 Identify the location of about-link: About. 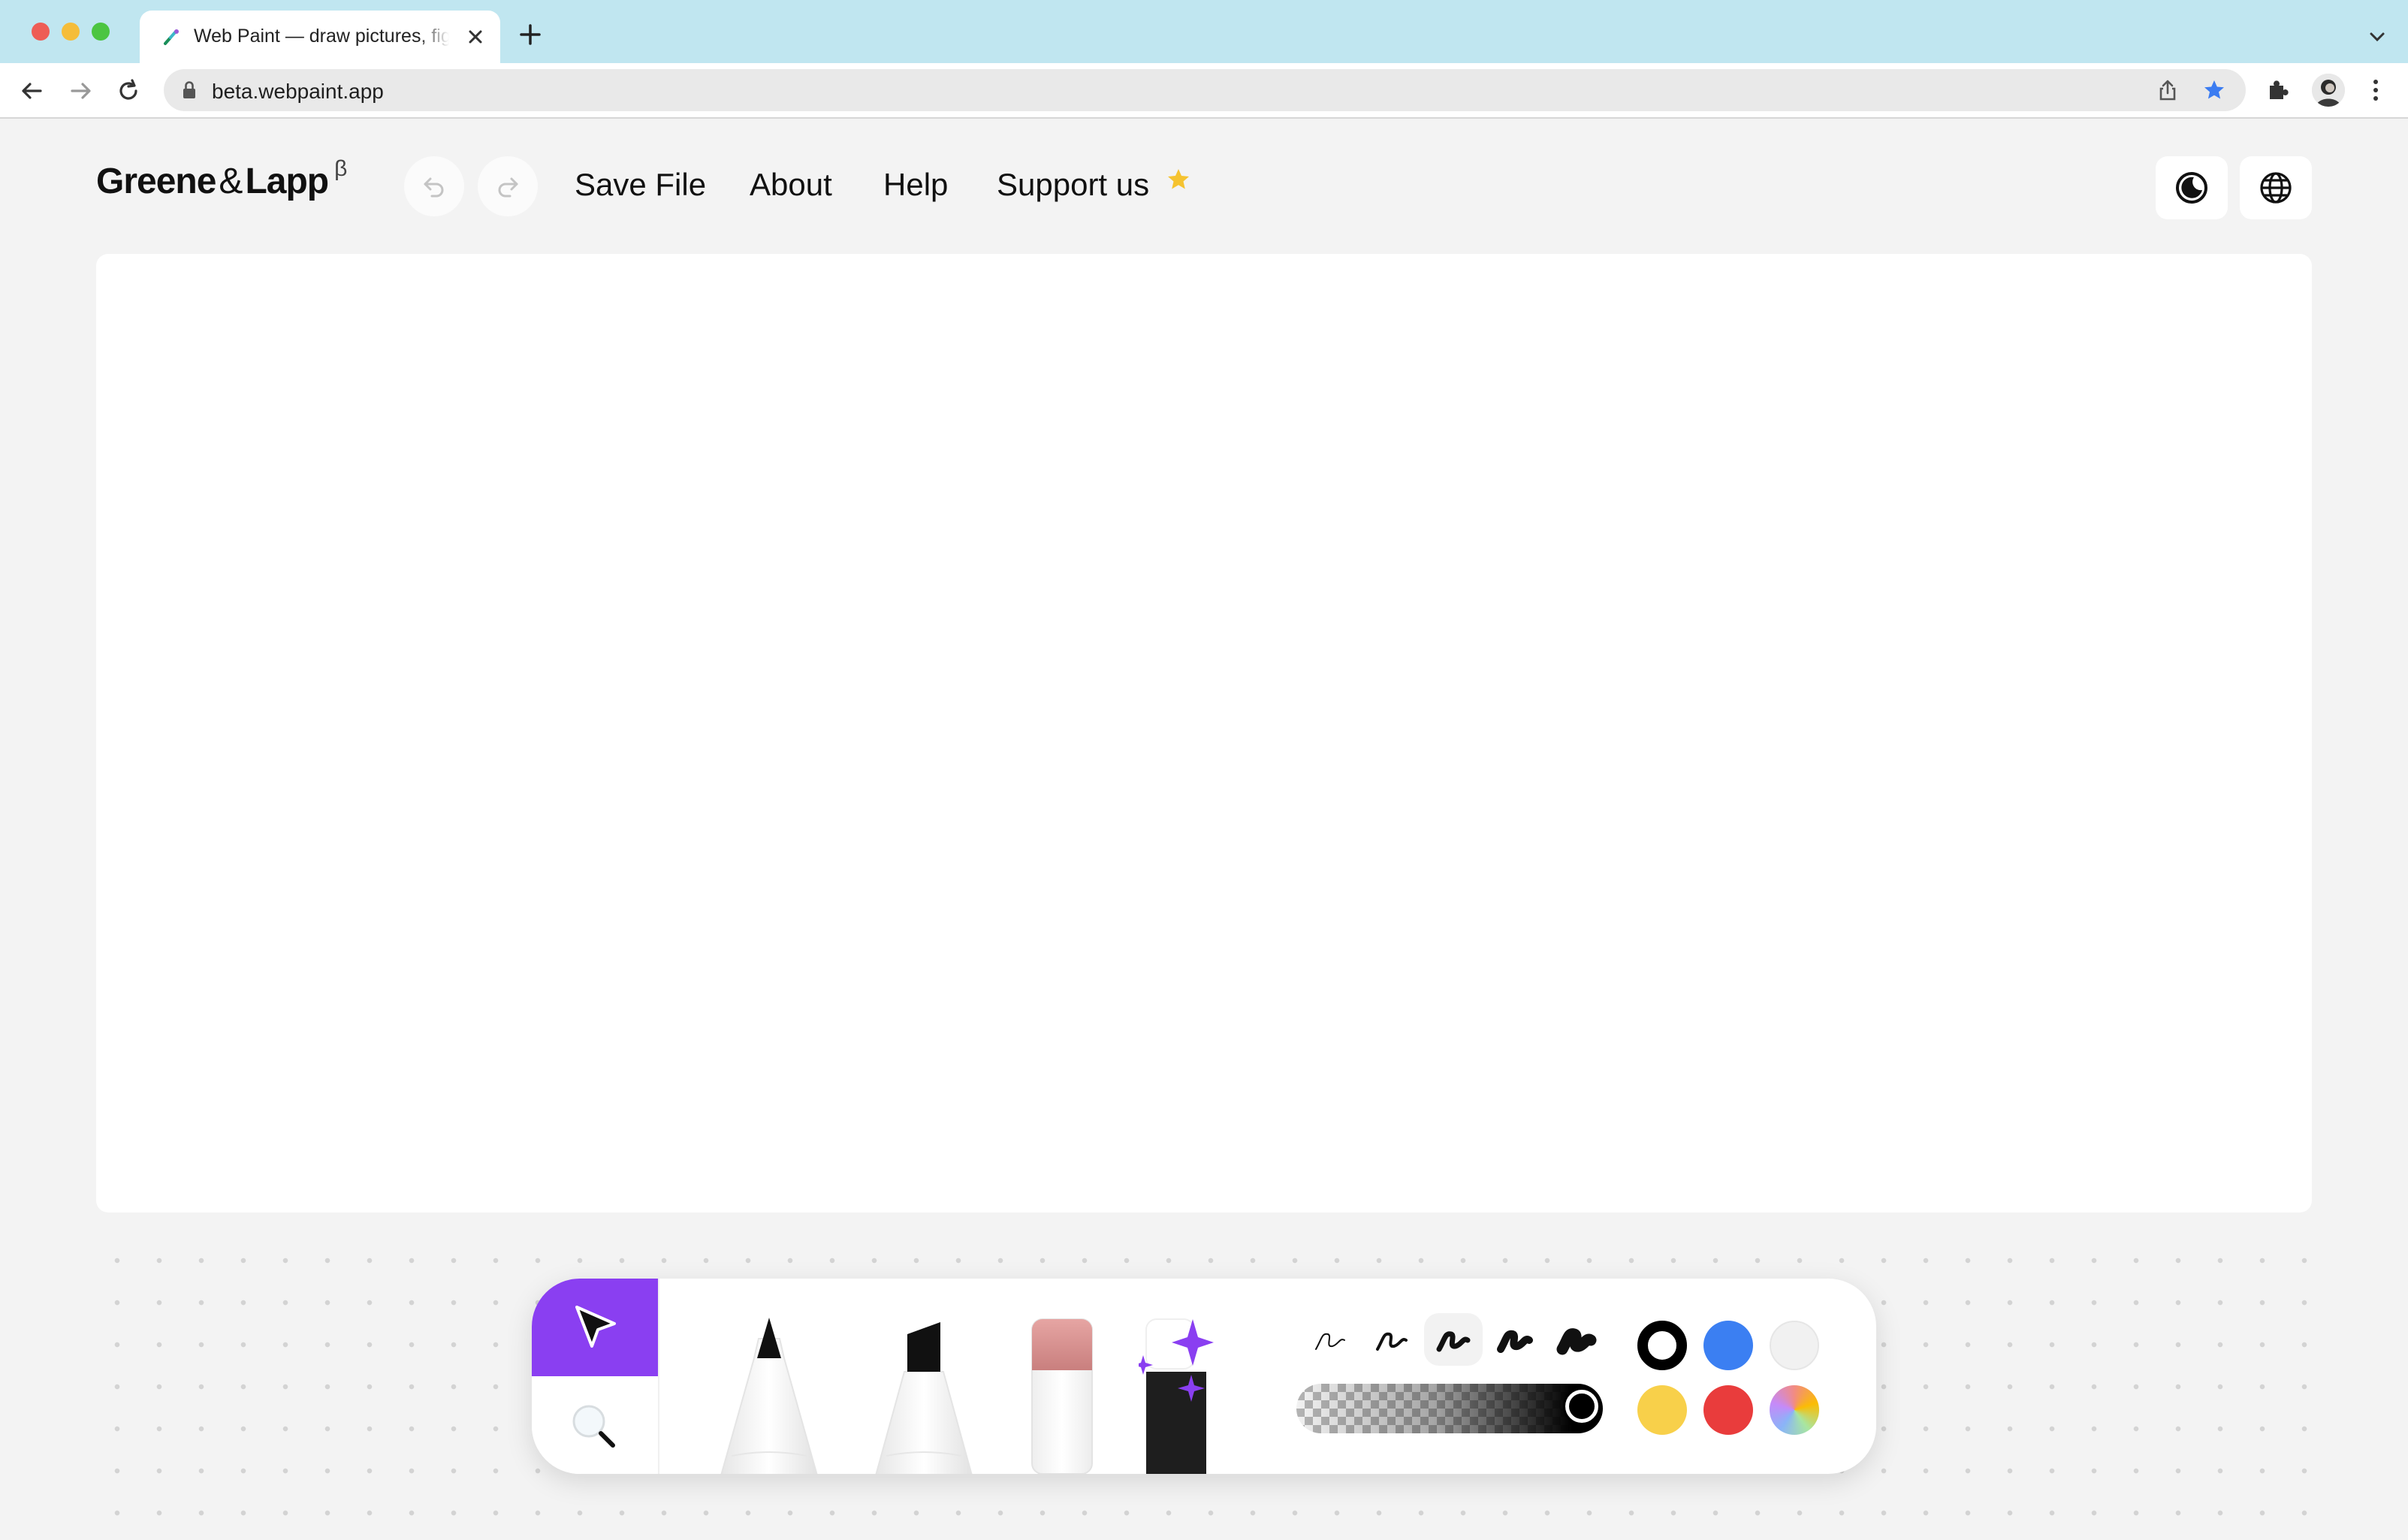
(791, 185).